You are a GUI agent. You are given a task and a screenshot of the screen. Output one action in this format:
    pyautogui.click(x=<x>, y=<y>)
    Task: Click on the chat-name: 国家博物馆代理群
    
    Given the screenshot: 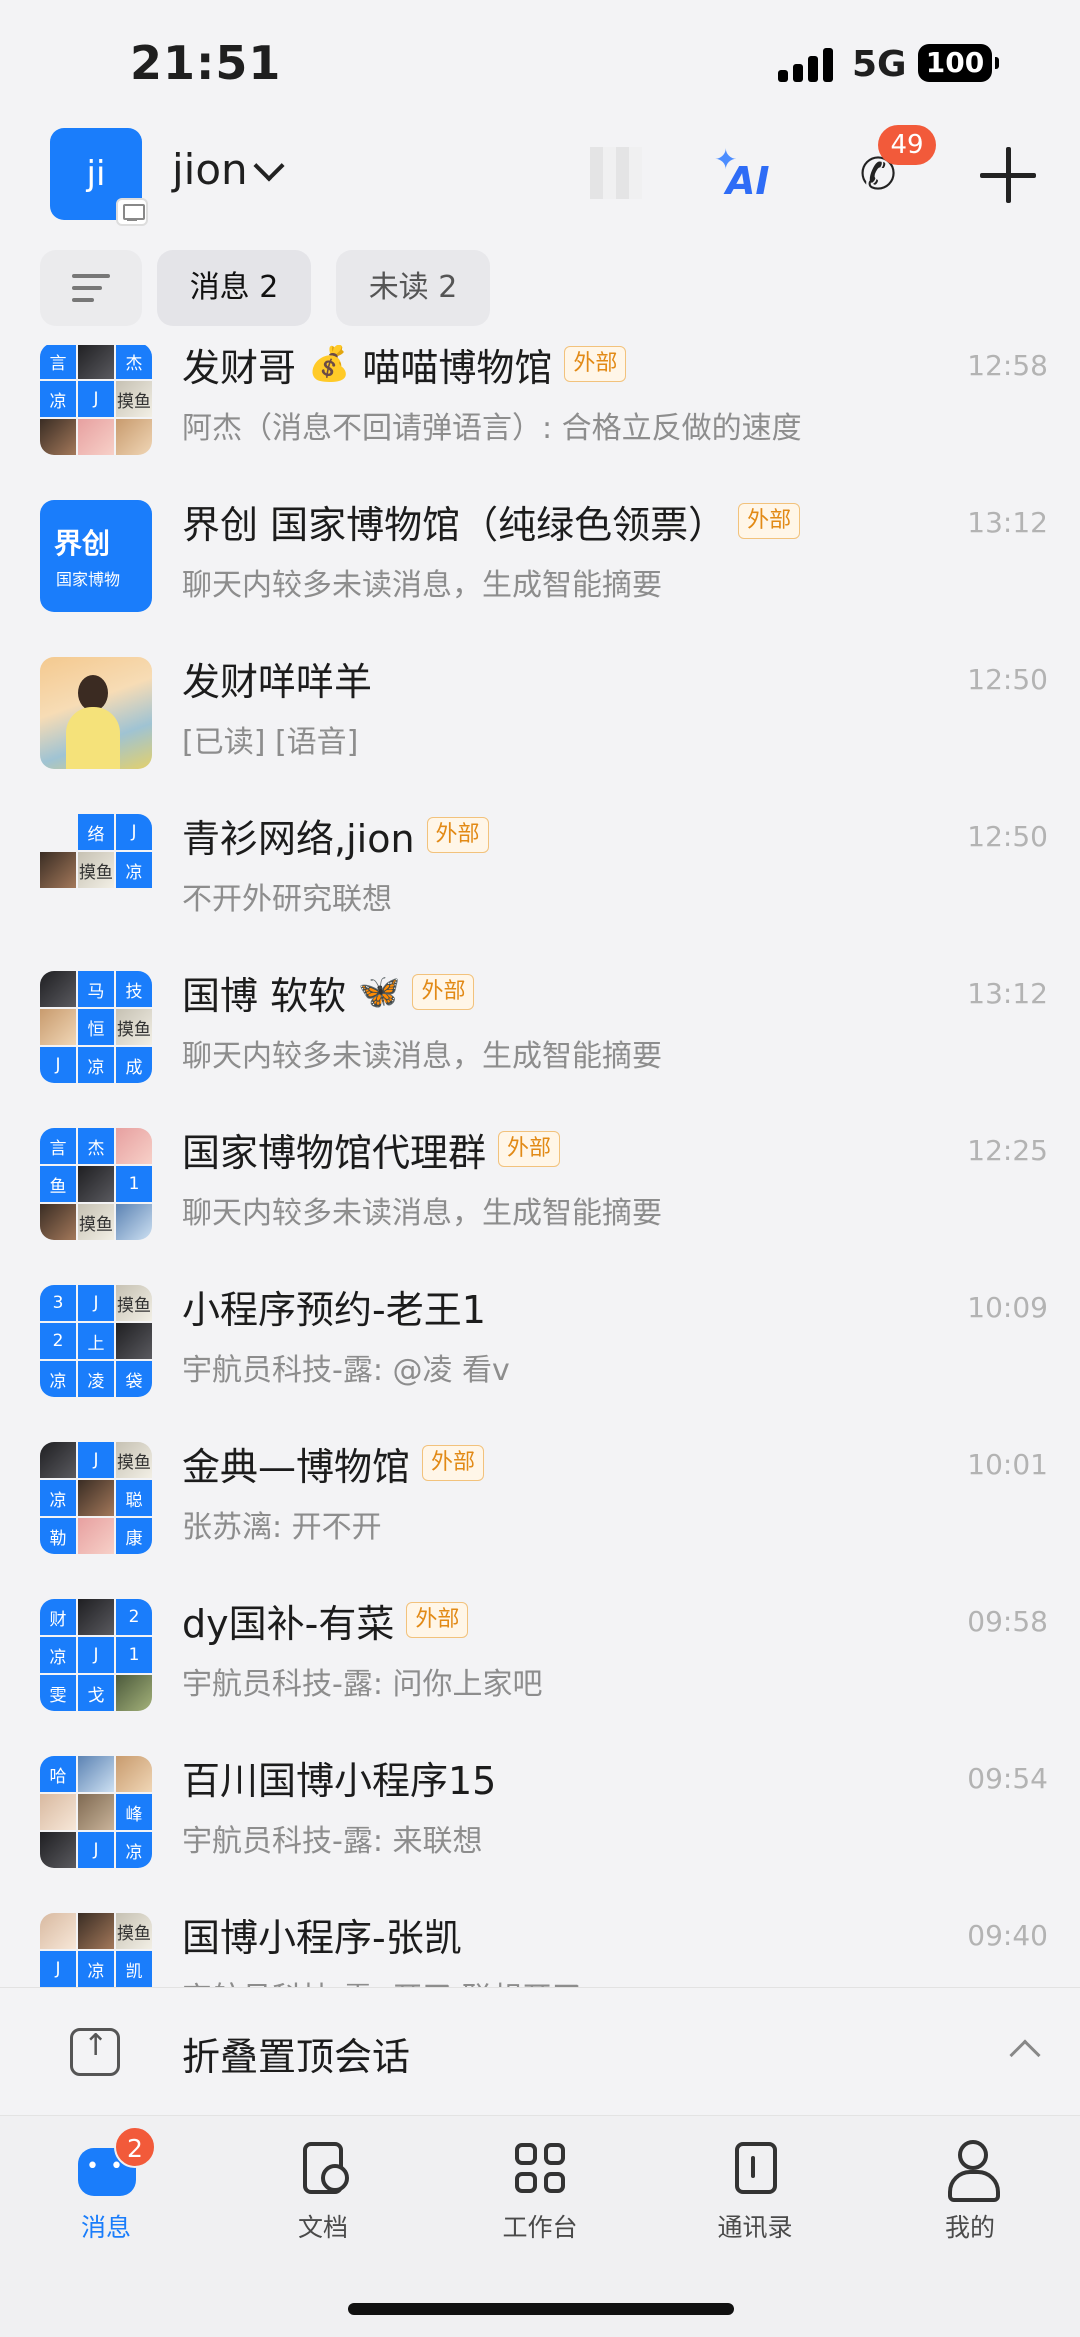 What is the action you would take?
    pyautogui.click(x=334, y=1152)
    